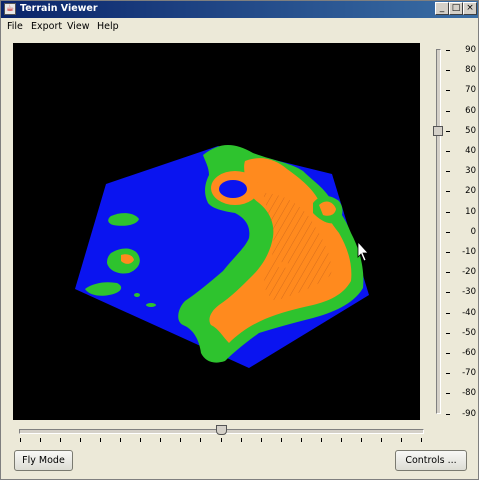  What do you see at coordinates (43, 460) in the screenshot?
I see `fly-mode-button: Fly Mode` at bounding box center [43, 460].